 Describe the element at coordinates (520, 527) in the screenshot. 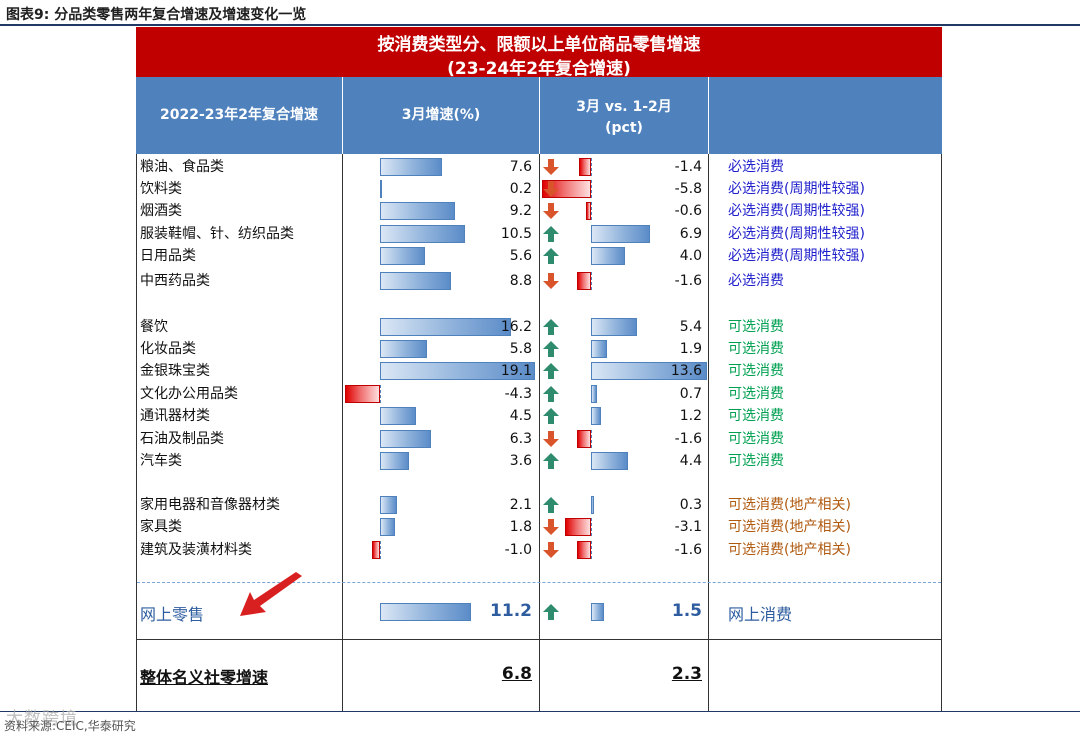

I see `growth-value: 1.8` at that location.